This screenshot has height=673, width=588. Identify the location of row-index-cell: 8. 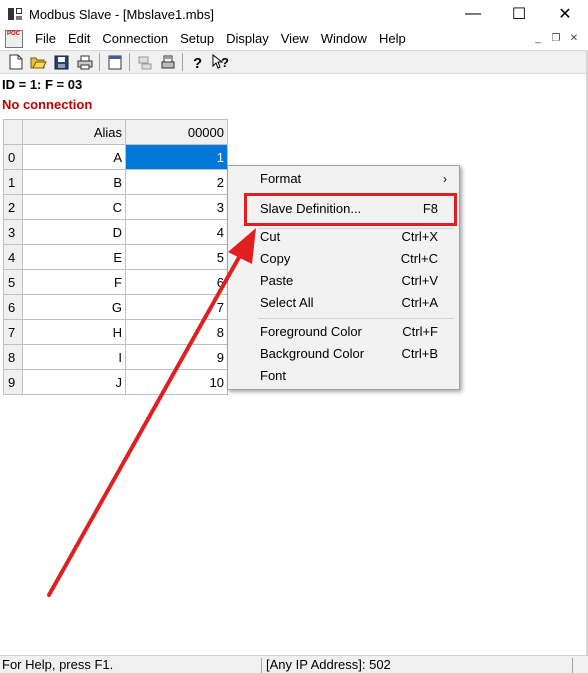
(13, 357).